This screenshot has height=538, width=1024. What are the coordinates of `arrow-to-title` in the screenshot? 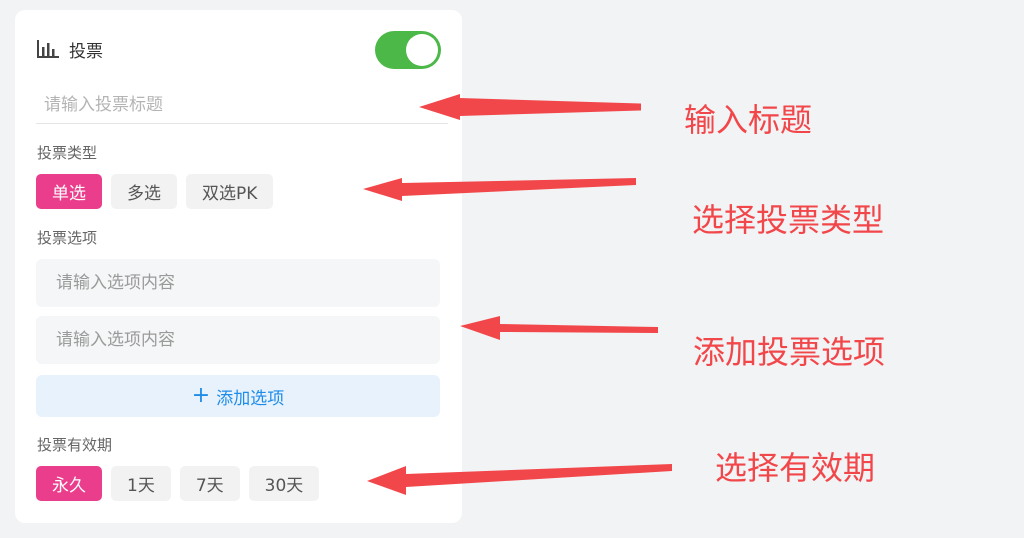 It's located at (530, 107).